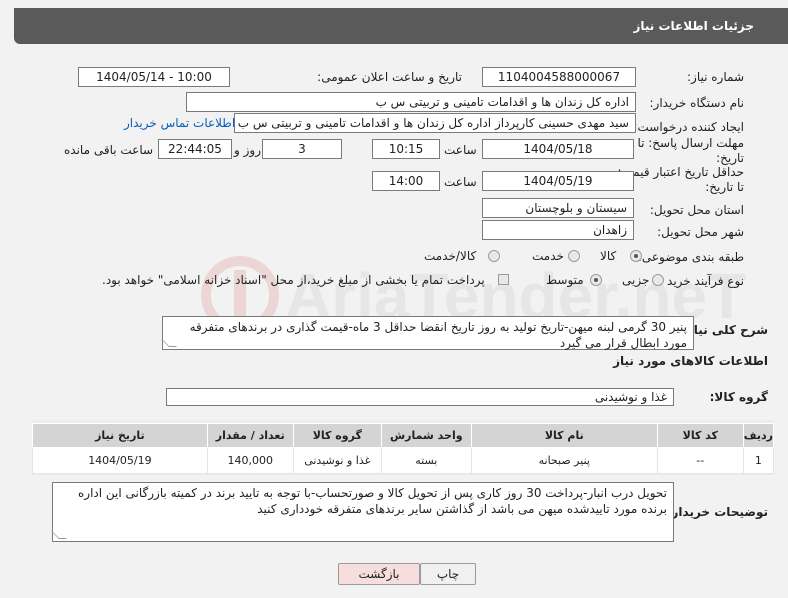 The width and height of the screenshot is (788, 598). Describe the element at coordinates (337, 435) in the screenshot. I see `col-group: گروه کالا` at that location.